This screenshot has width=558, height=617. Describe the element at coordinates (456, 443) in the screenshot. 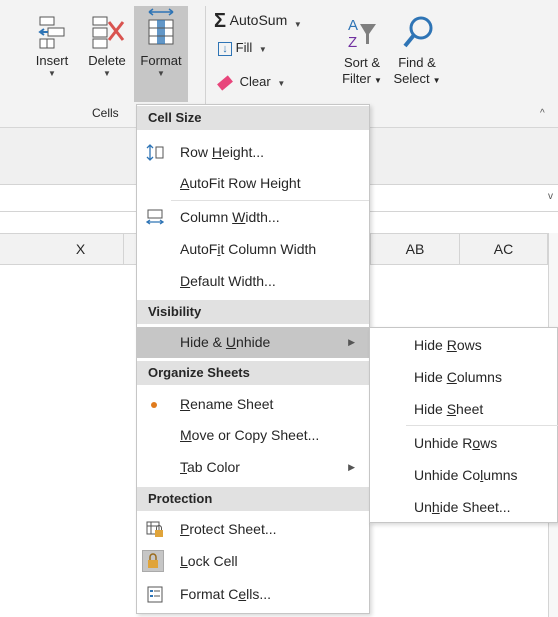

I see `unhide-rows-label: Unhide Rows` at that location.